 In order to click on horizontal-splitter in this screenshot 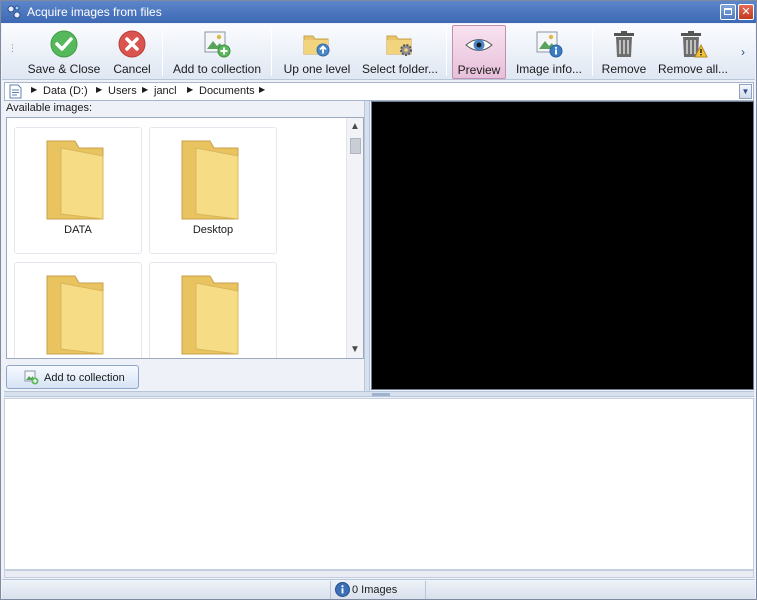, I will do `click(379, 394)`.